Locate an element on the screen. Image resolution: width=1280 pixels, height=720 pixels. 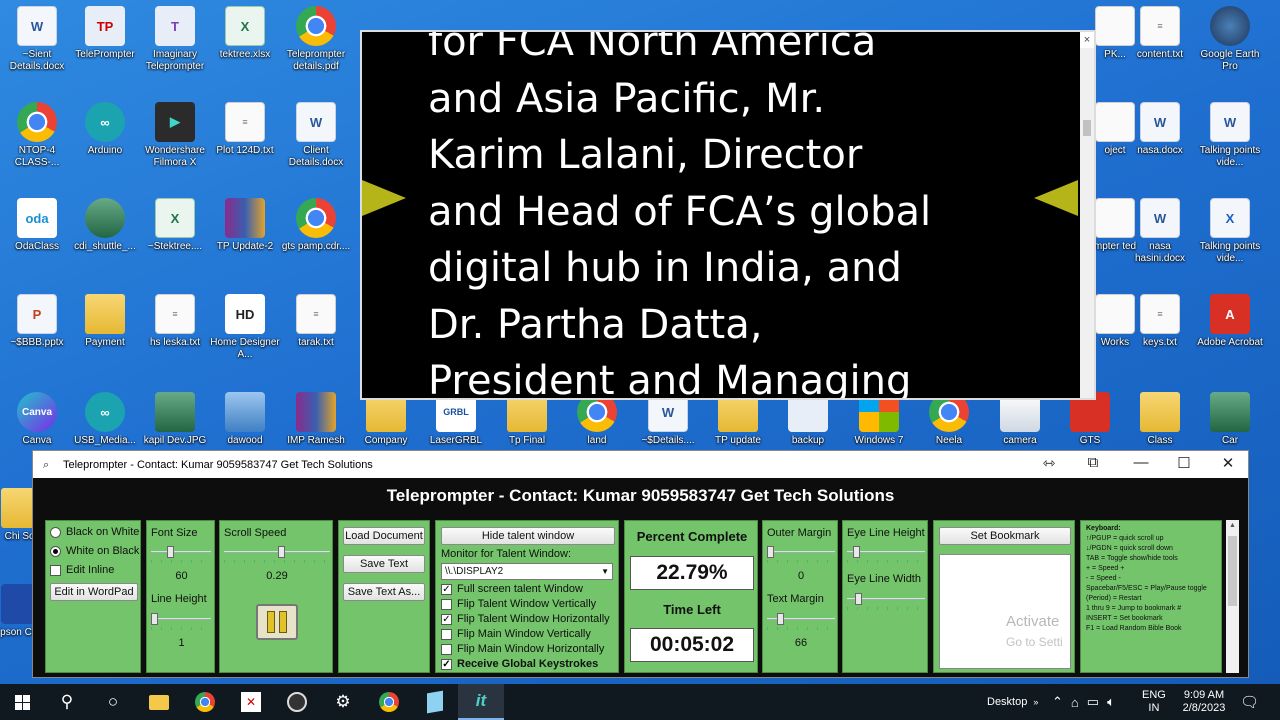
desktop-icon: Google Earth Pro is located at coordinates (1230, 39).